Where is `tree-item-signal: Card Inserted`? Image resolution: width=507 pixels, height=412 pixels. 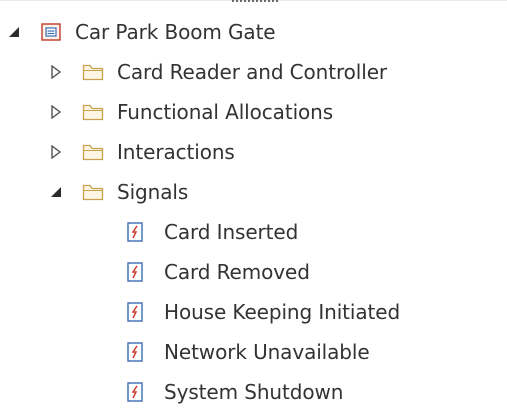 tree-item-signal: Card Inserted is located at coordinates (212, 232).